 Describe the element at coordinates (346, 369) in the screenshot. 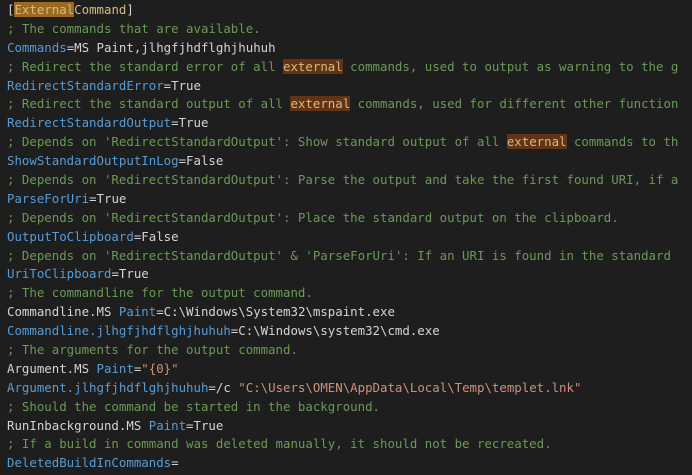

I see `setting-line-argument-mspaint: Argument.MS Paint="{0}"` at that location.